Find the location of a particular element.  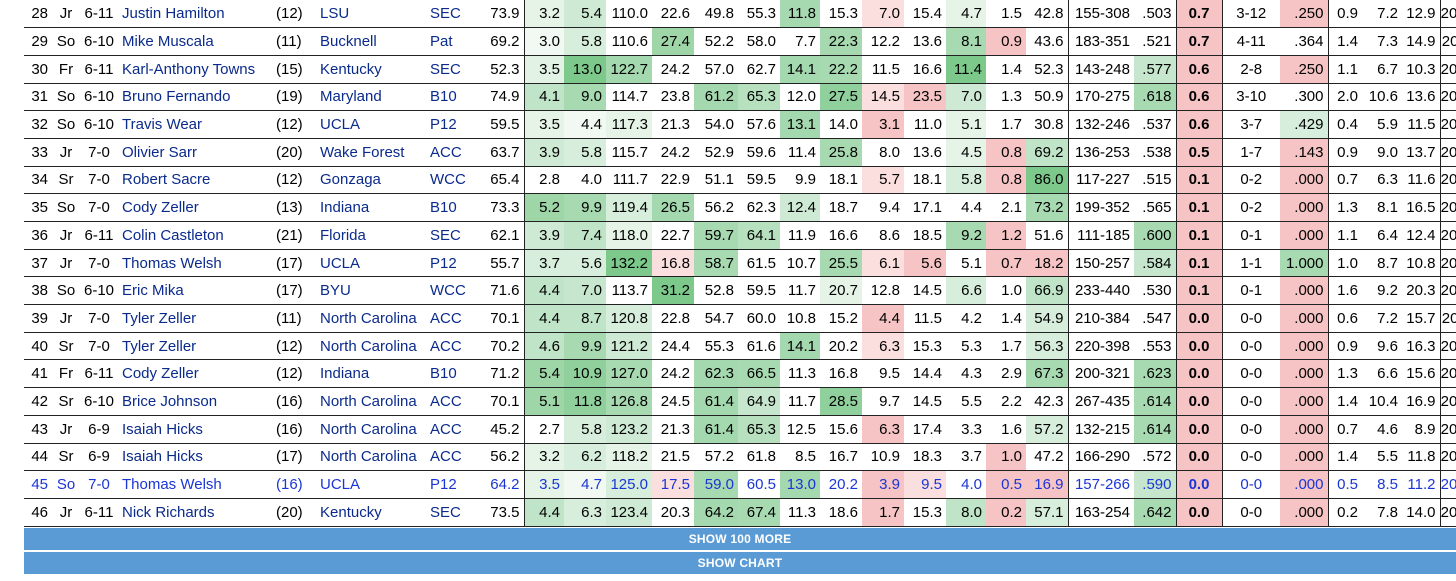

cell-year: 2020 is located at coordinates (1447, 512).